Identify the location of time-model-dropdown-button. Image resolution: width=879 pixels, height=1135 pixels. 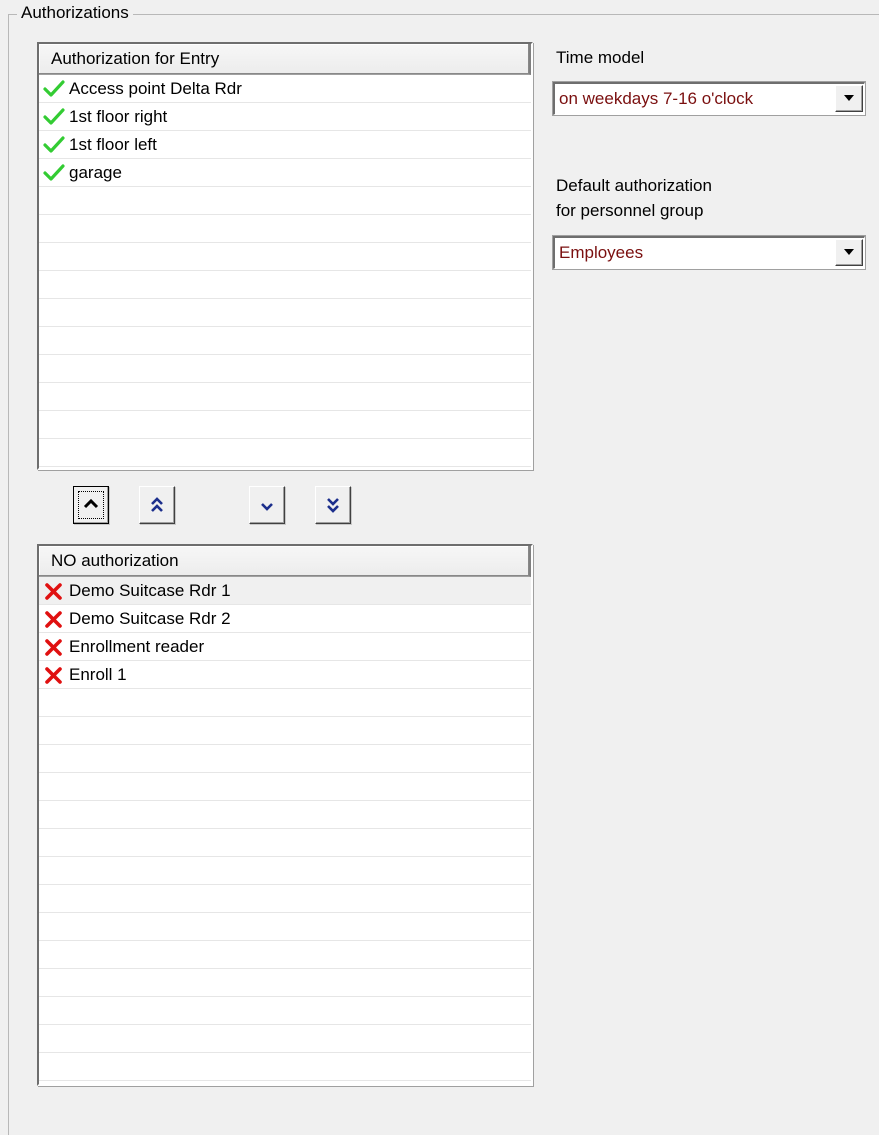
(849, 98).